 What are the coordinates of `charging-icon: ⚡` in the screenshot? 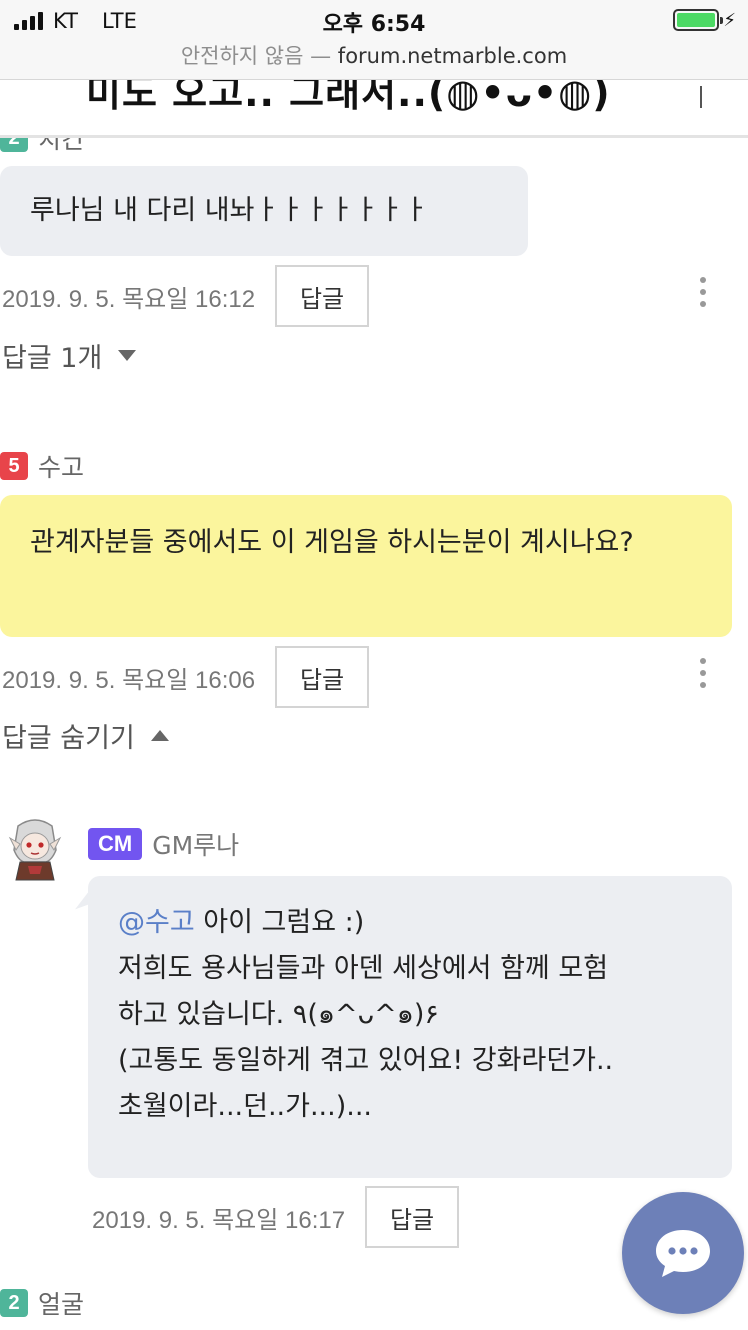 It's located at (729, 20).